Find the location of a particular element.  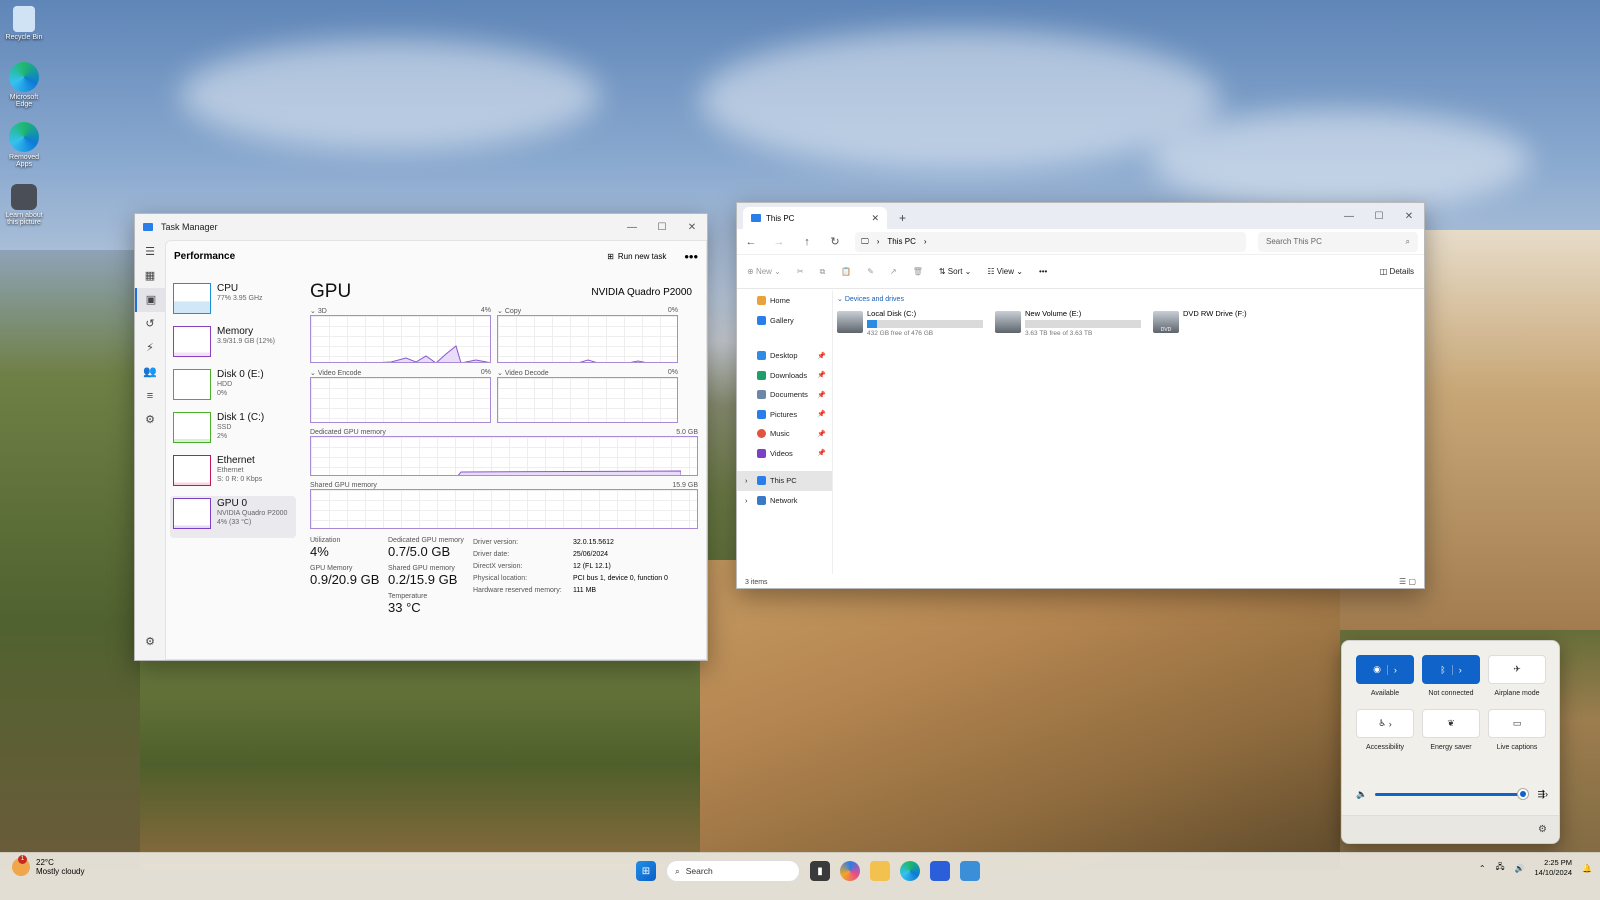

users-icon: 👥 is located at coordinates (150, 372).